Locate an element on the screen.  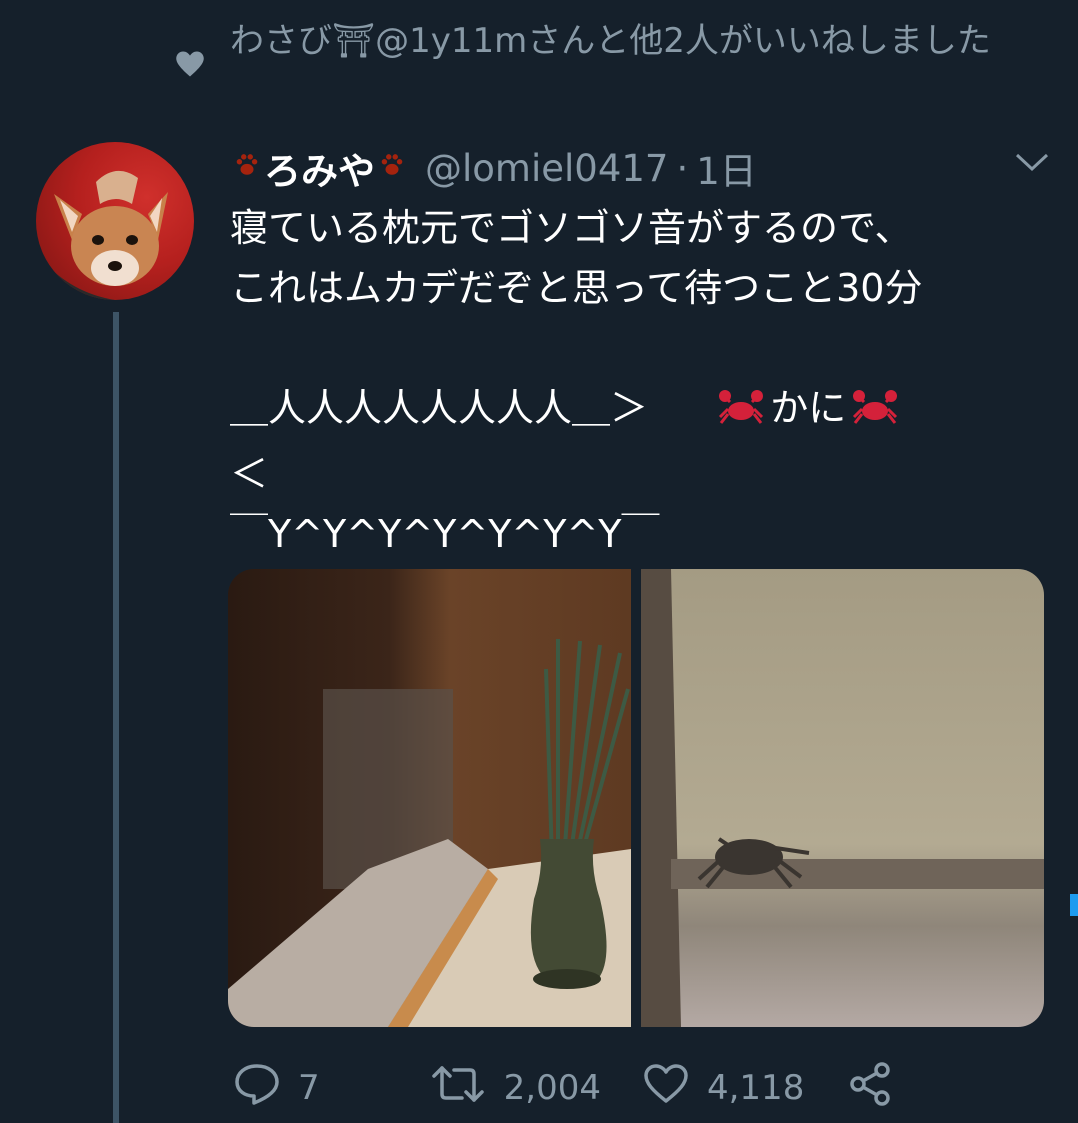
reply-button: 7 is located at coordinates (277, 1088).